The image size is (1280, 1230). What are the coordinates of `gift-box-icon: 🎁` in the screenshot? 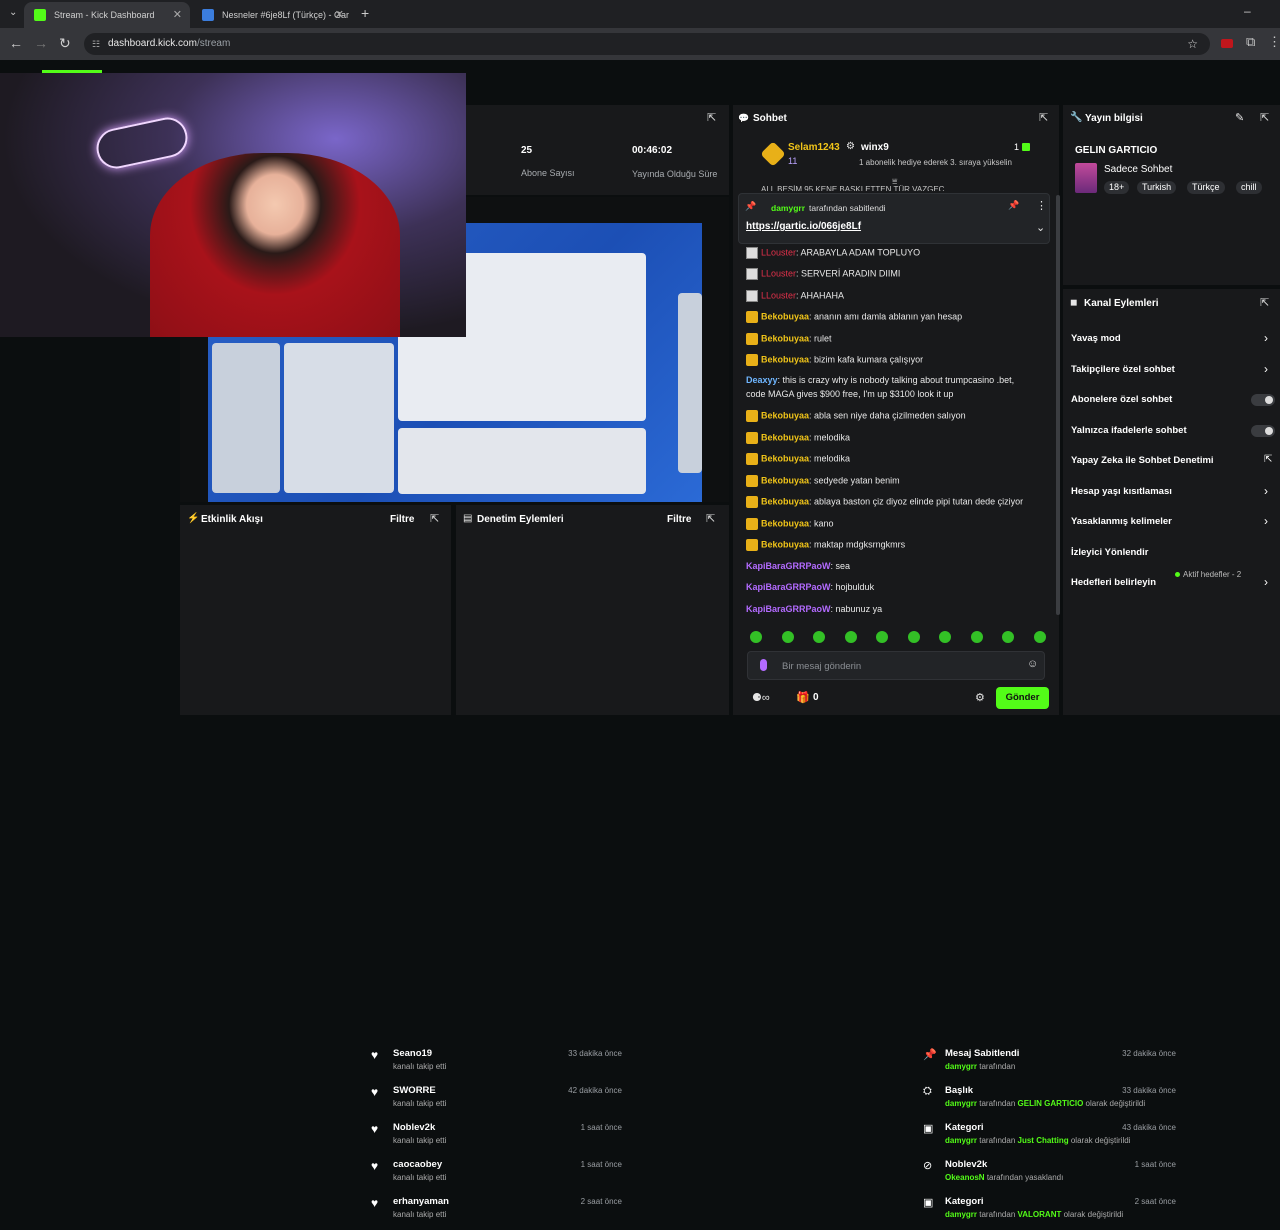 It's located at (803, 697).